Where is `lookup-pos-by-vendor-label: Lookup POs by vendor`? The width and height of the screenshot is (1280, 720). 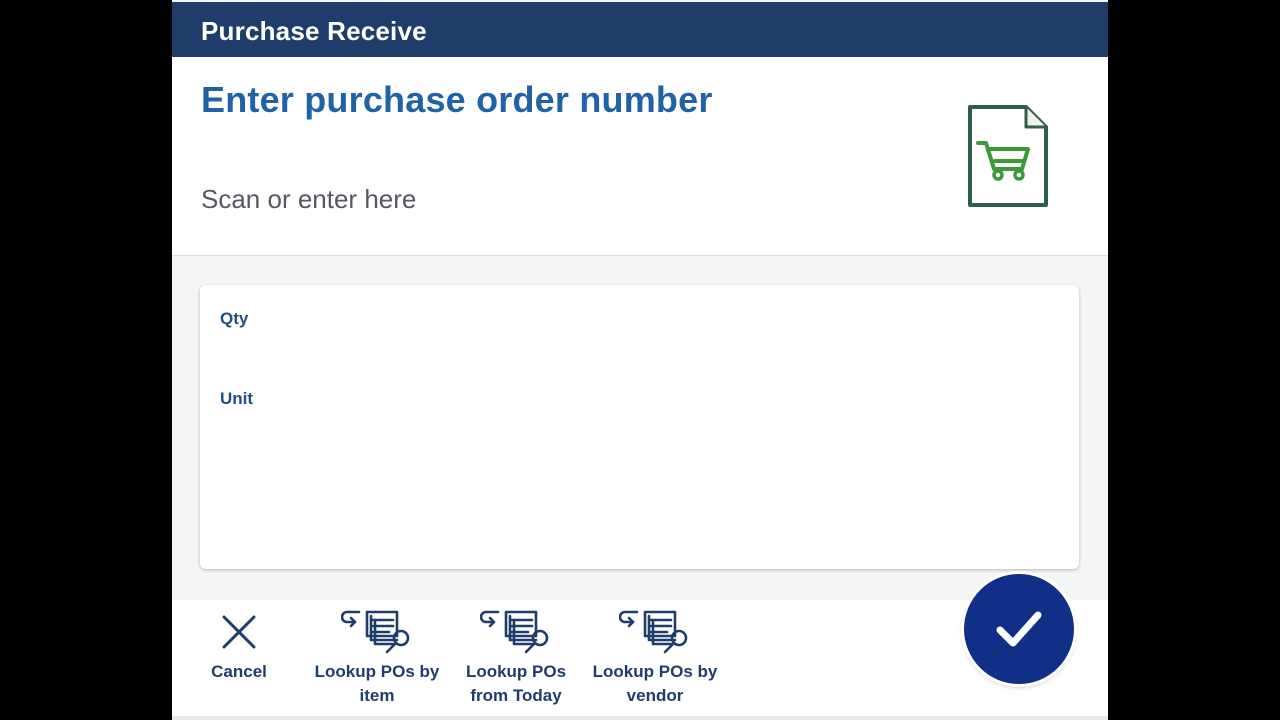 lookup-pos-by-vendor-label: Lookup POs by vendor is located at coordinates (655, 683).